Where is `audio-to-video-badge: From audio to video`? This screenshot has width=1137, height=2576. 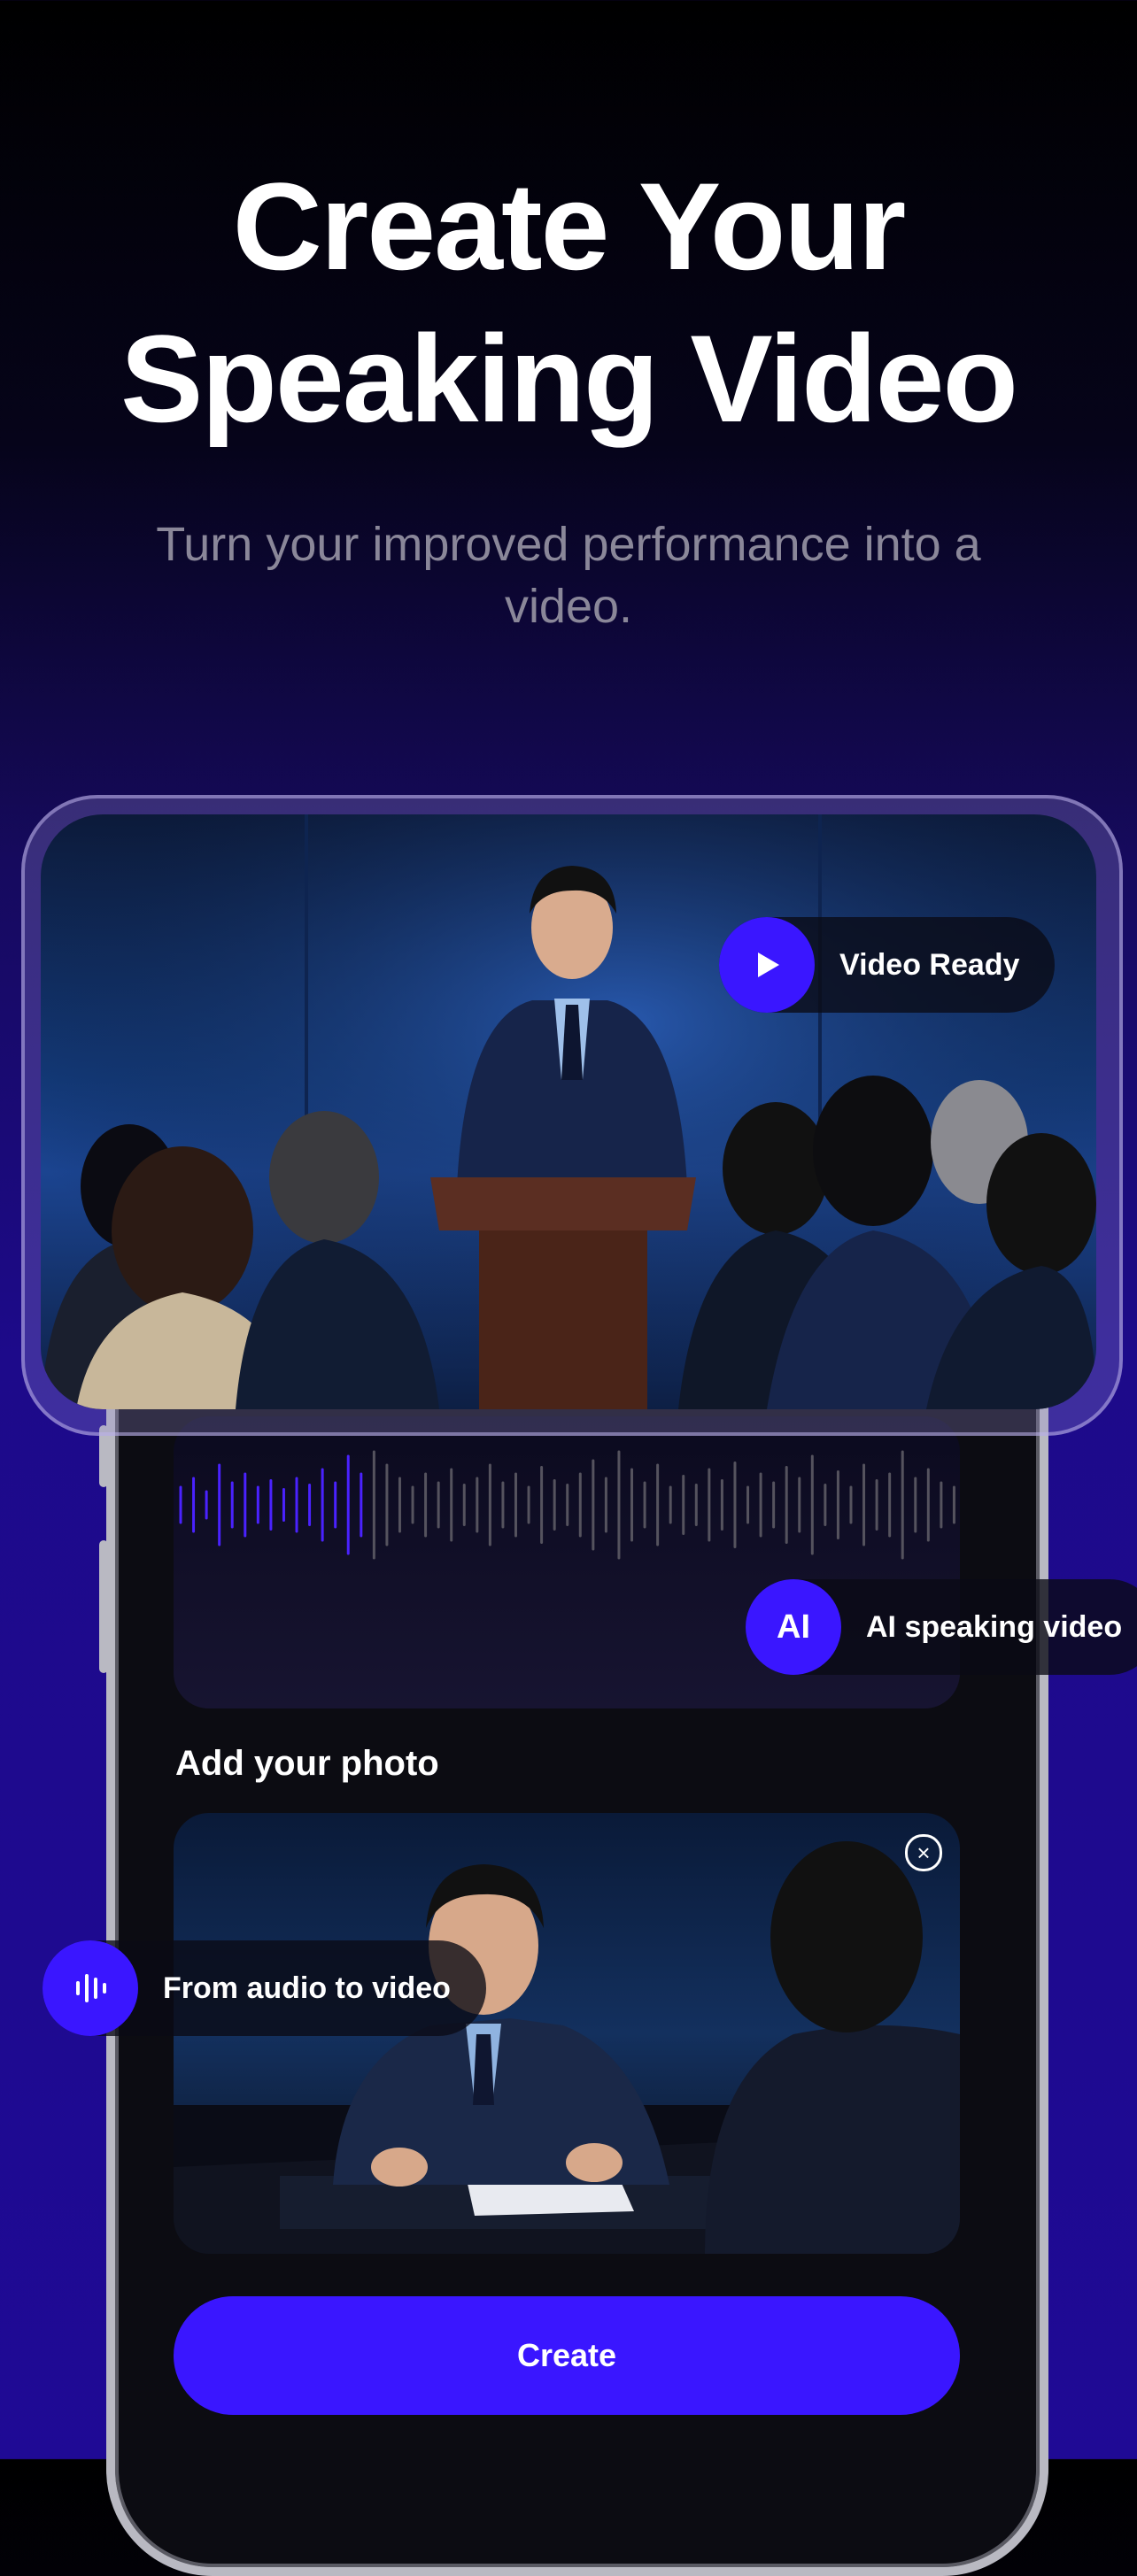 audio-to-video-badge: From audio to video is located at coordinates (264, 1988).